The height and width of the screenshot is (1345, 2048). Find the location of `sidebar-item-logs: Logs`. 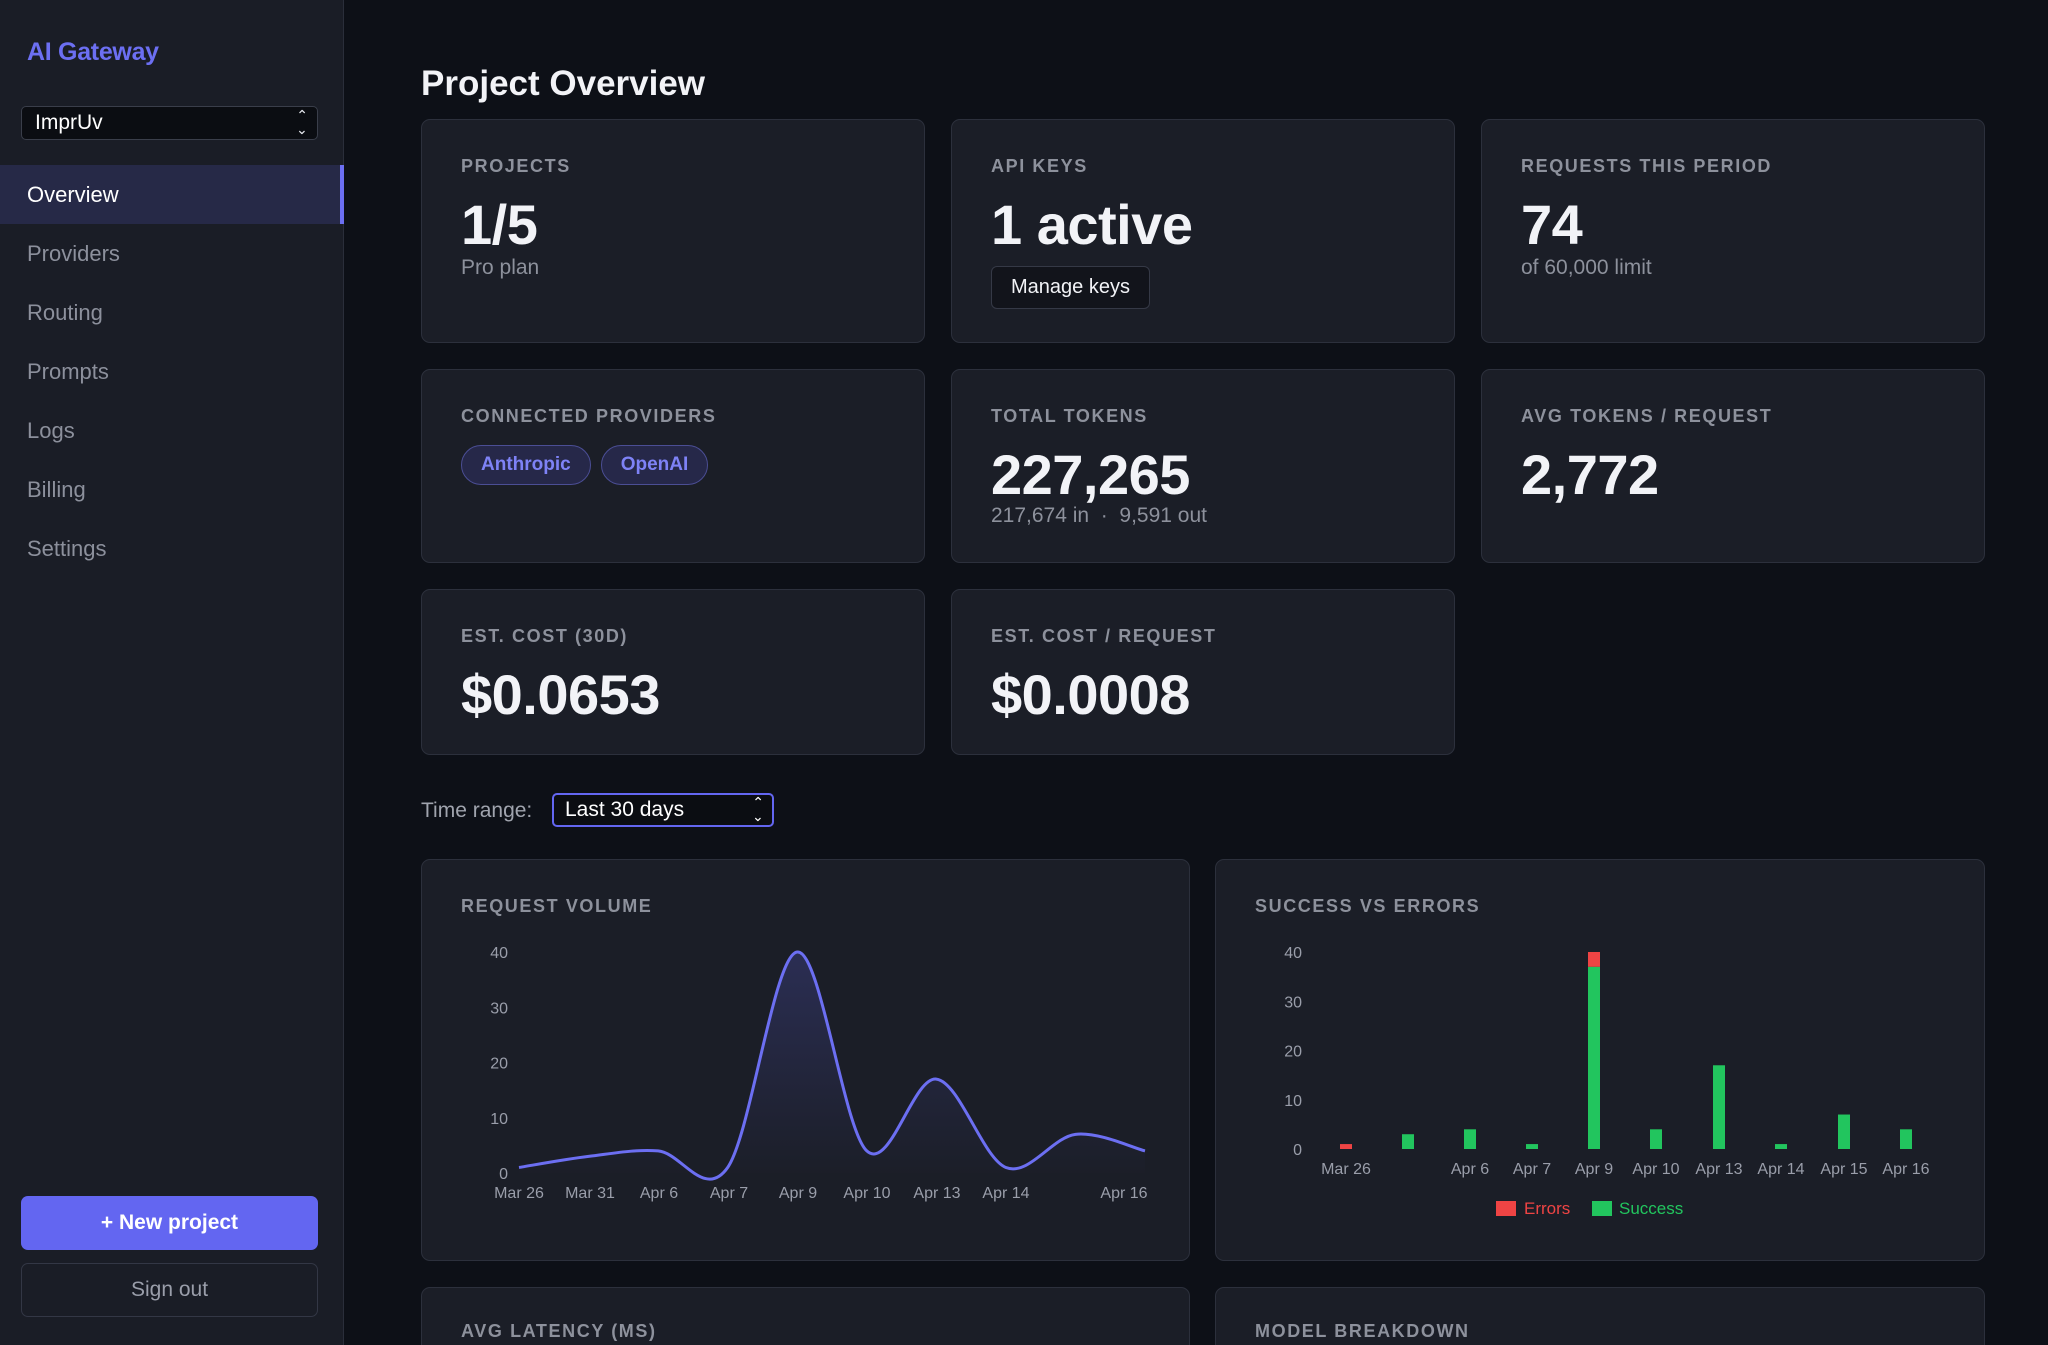

sidebar-item-logs: Logs is located at coordinates (172, 430).